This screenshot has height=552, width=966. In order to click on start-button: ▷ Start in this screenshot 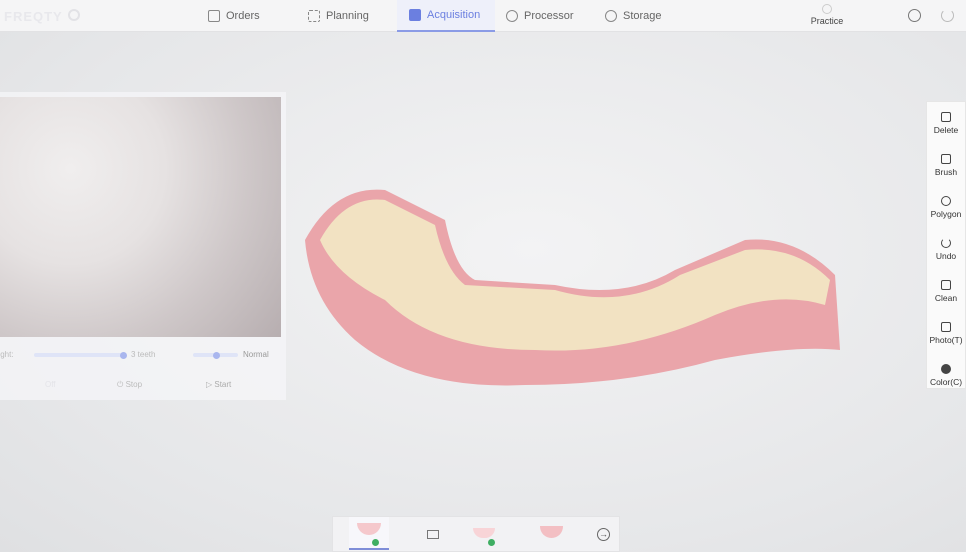, I will do `click(218, 384)`.